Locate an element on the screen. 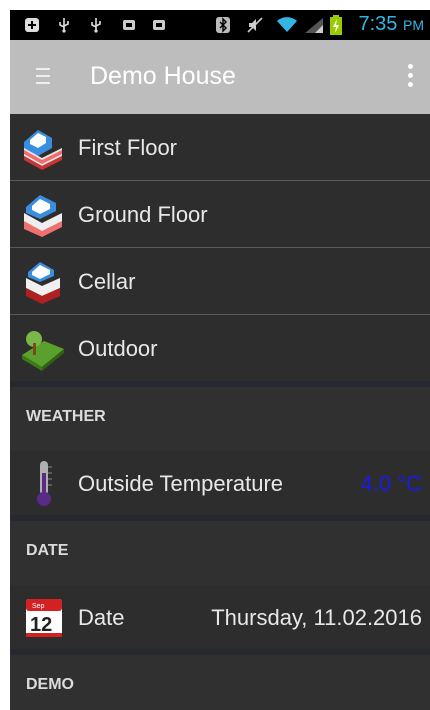 Image resolution: width=430 pixels, height=710 pixels. cellar-icon is located at coordinates (43, 283).